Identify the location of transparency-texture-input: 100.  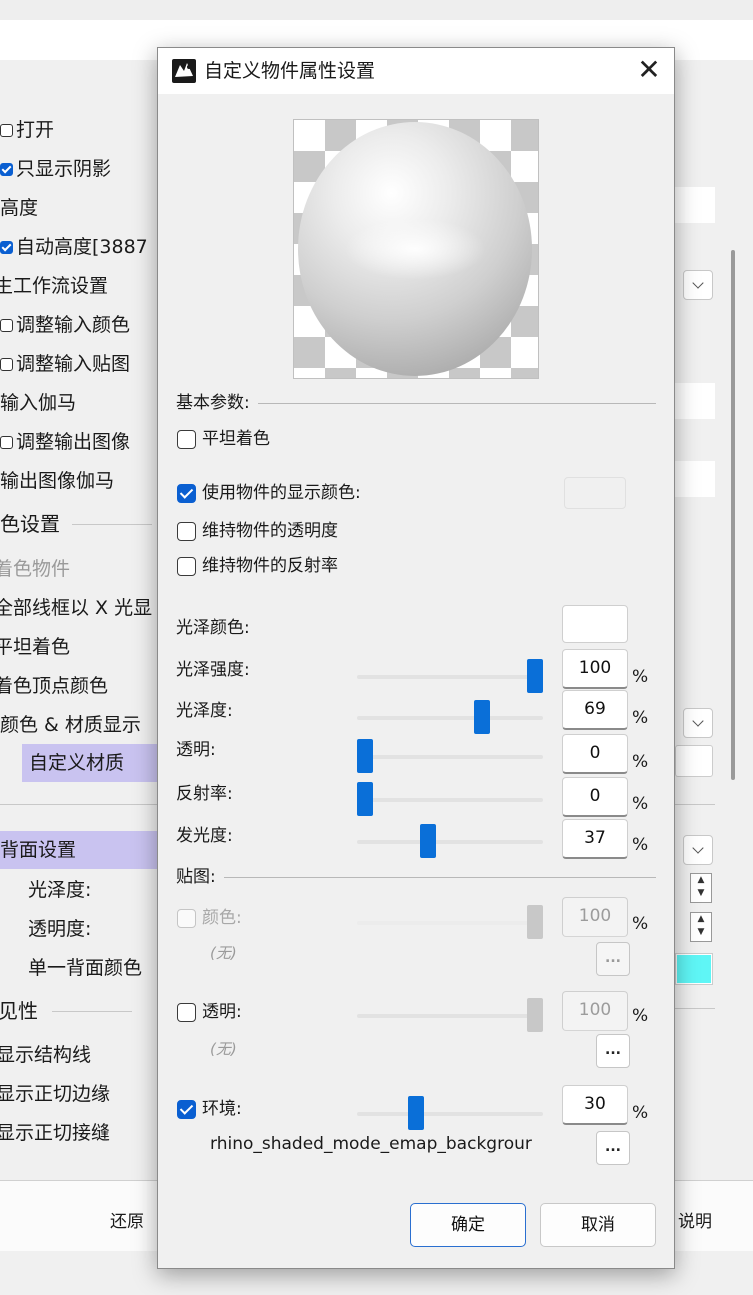
(595, 1011).